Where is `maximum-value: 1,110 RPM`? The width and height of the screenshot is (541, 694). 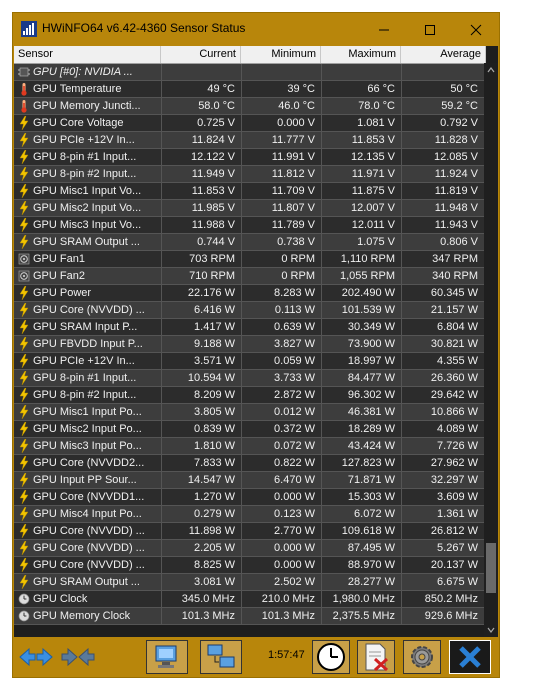
maximum-value: 1,110 RPM is located at coordinates (361, 259).